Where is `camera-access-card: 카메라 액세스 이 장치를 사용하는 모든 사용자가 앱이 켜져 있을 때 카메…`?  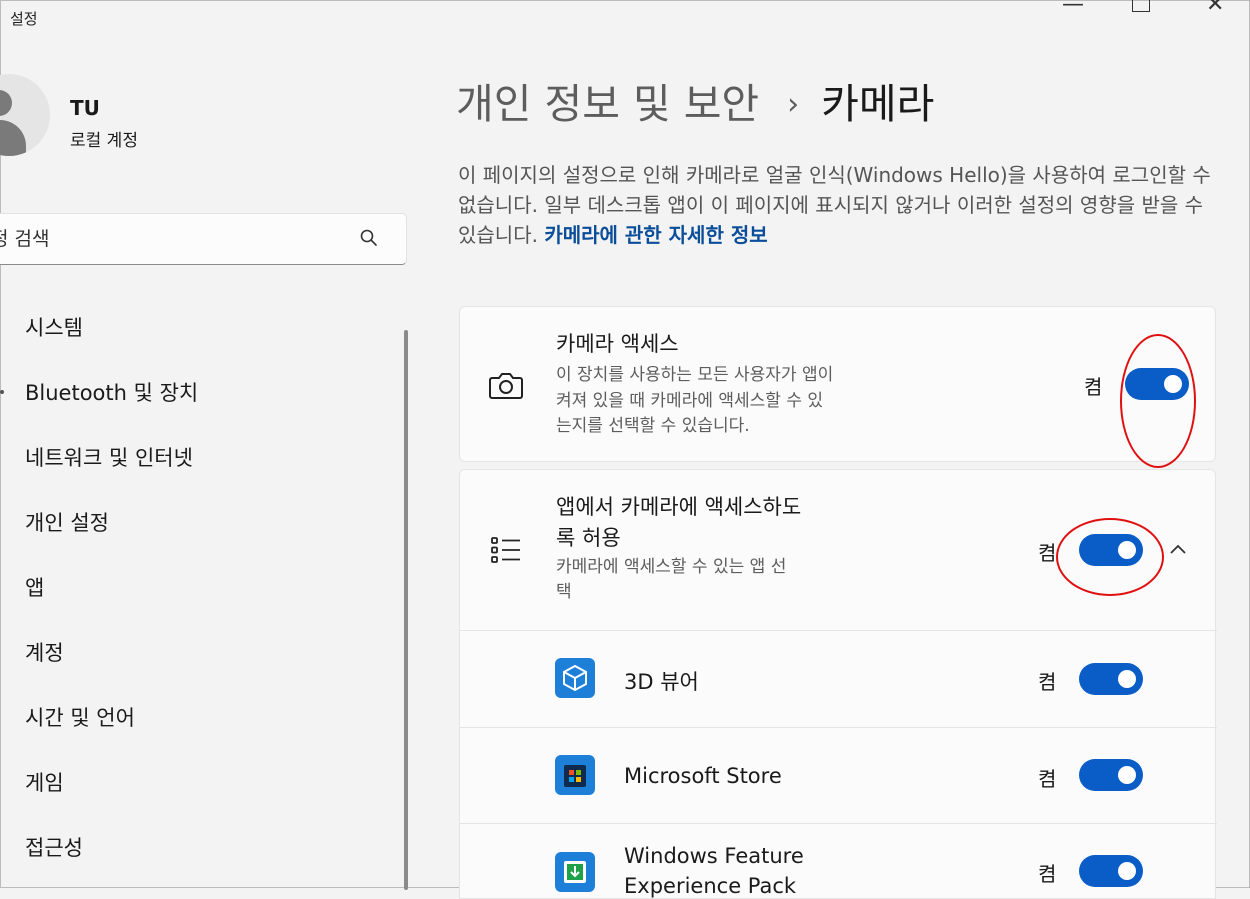
camera-access-card: 카메라 액세스 이 장치를 사용하는 모든 사용자가 앱이 켜져 있을 때 카메… is located at coordinates (837, 384).